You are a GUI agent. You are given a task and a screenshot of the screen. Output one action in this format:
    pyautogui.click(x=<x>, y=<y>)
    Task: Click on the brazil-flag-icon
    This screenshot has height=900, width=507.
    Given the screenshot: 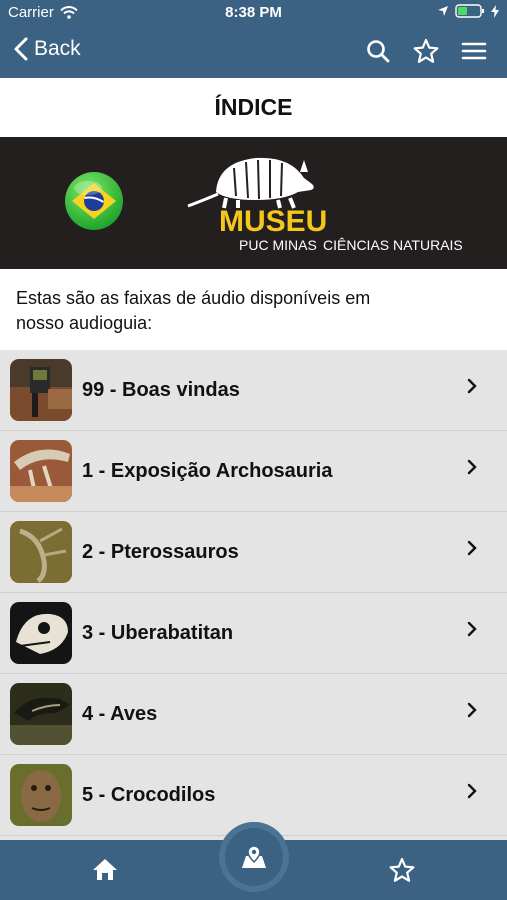 What is the action you would take?
    pyautogui.click(x=94, y=201)
    